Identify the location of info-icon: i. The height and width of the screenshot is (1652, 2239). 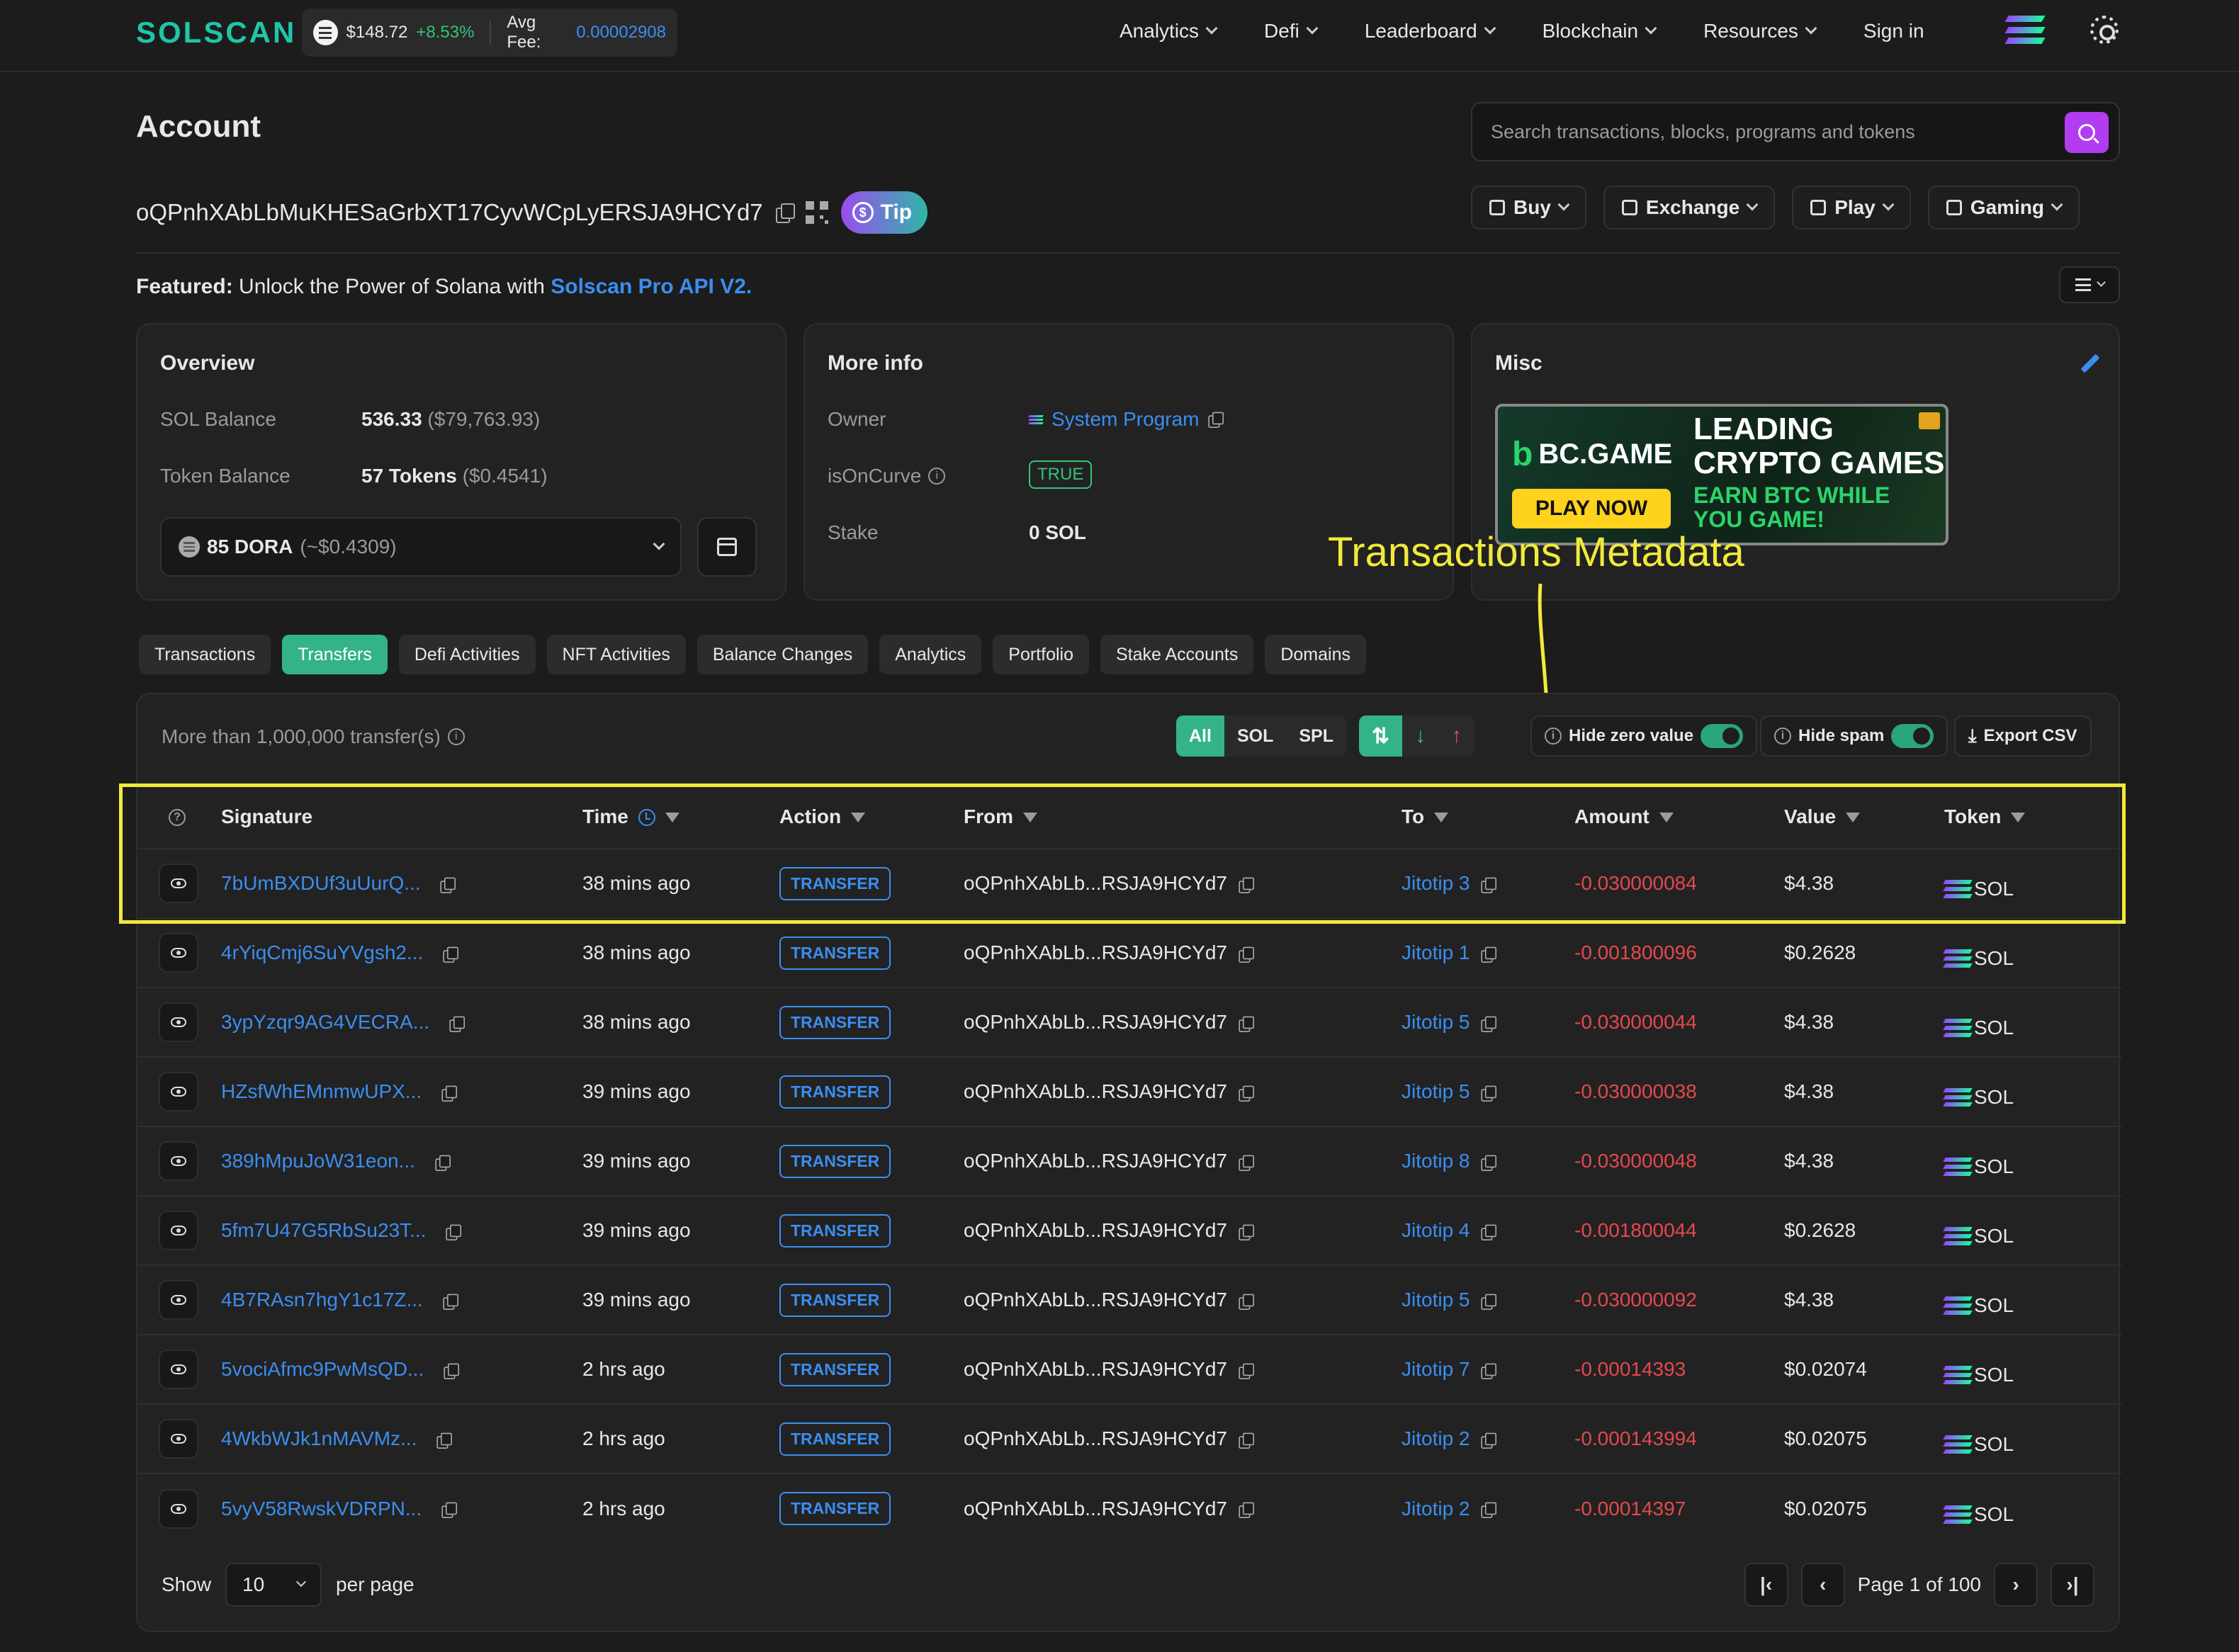
(456, 737).